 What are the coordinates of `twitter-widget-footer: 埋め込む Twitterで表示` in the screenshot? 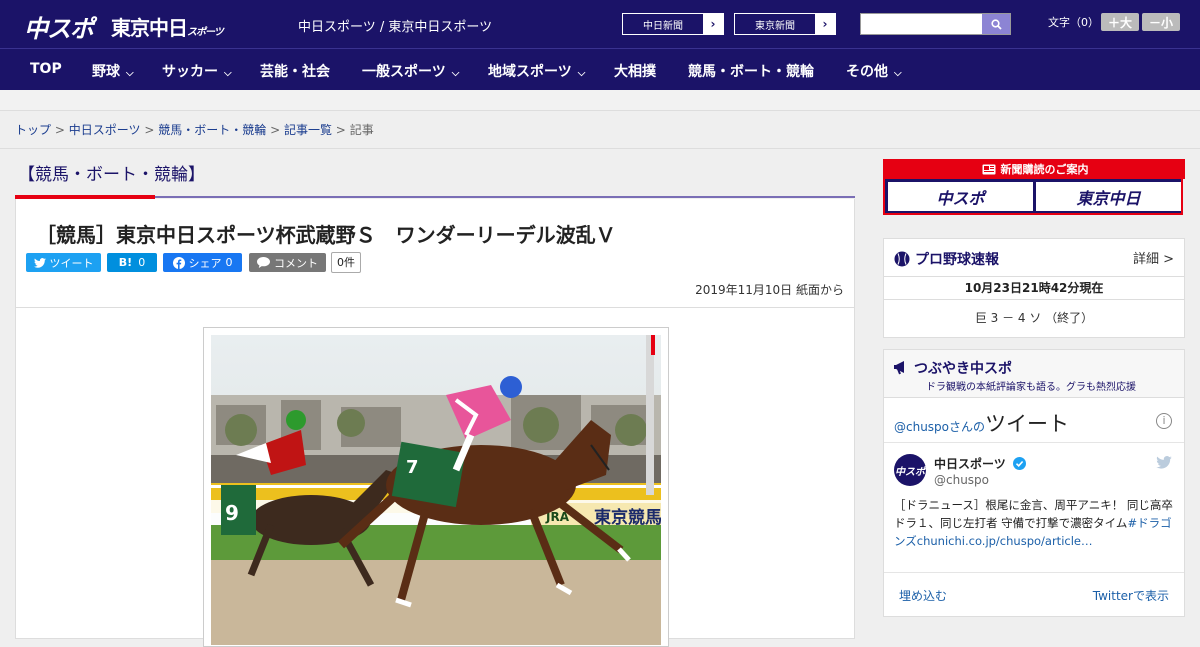 It's located at (1034, 594).